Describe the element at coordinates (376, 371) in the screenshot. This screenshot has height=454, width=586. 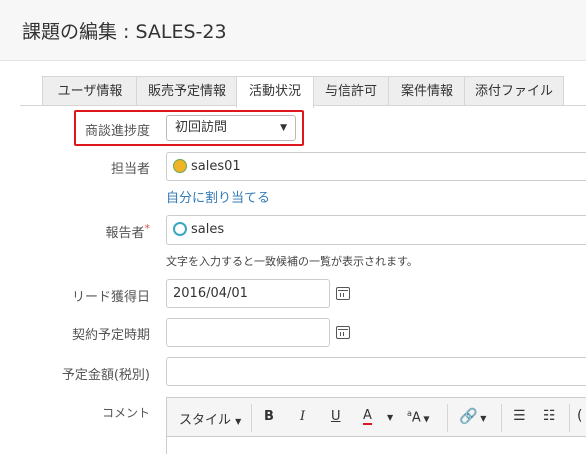
I see `amount-input` at that location.